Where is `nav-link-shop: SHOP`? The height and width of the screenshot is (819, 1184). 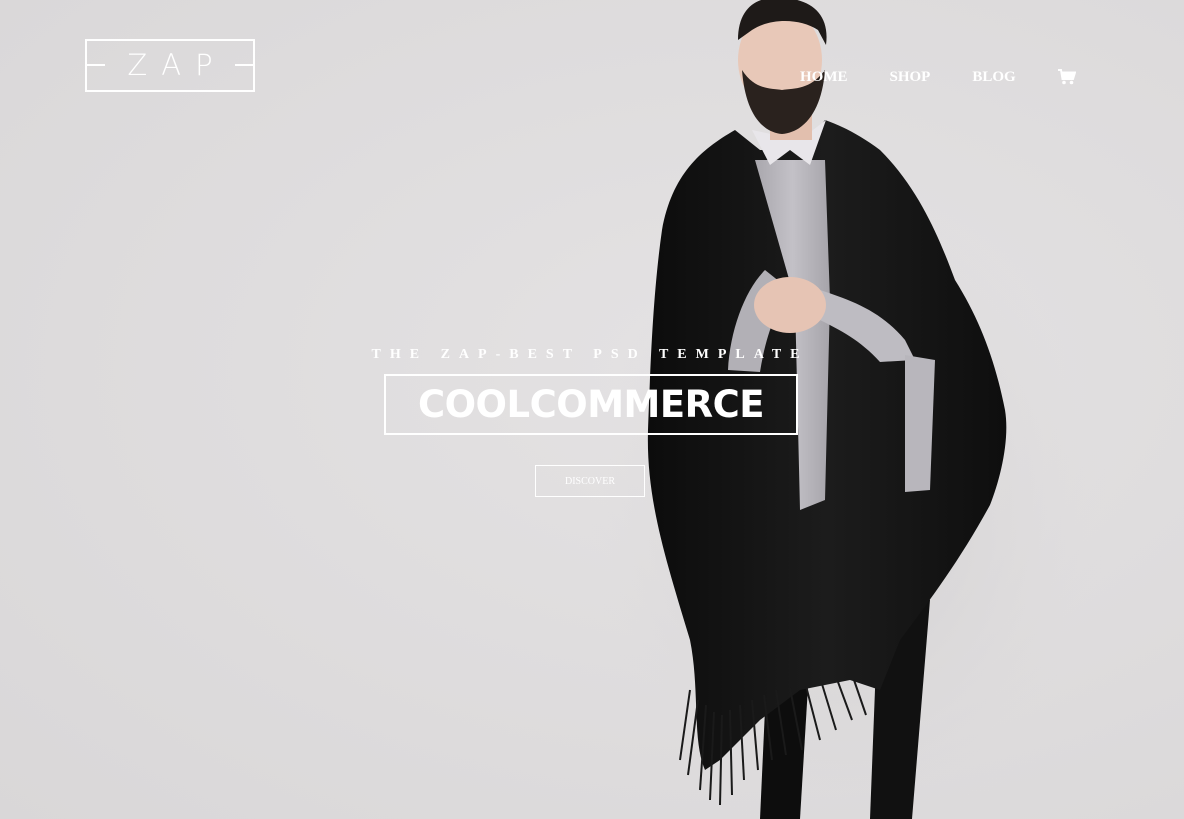
nav-link-shop: SHOP is located at coordinates (910, 77).